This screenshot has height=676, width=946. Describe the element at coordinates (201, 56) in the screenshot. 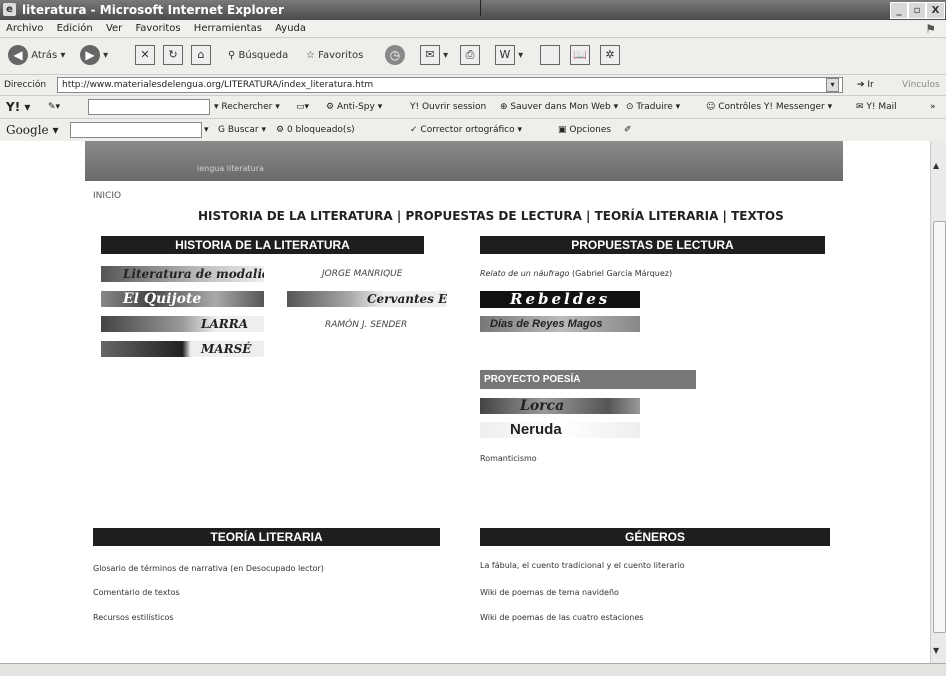

I see `home-button: ⌂` at that location.